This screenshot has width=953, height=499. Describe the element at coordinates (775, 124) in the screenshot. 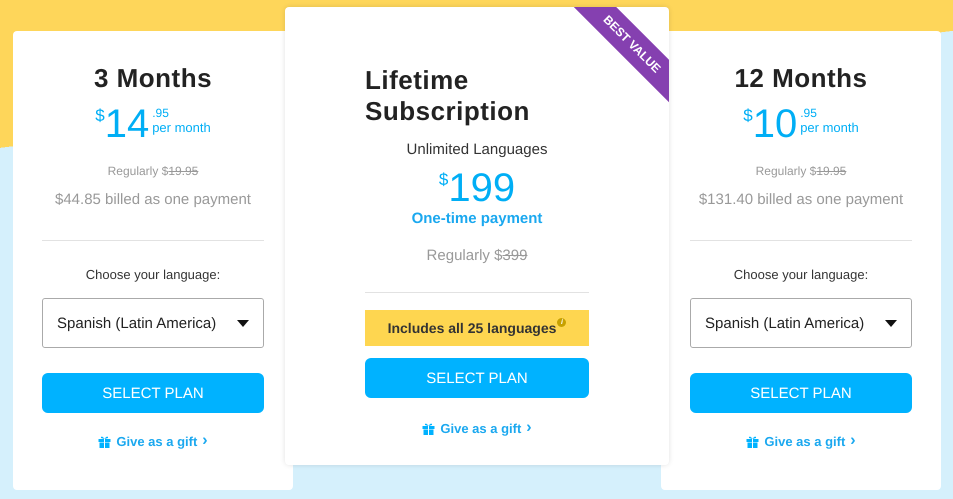

I see `price-amount: 10` at that location.